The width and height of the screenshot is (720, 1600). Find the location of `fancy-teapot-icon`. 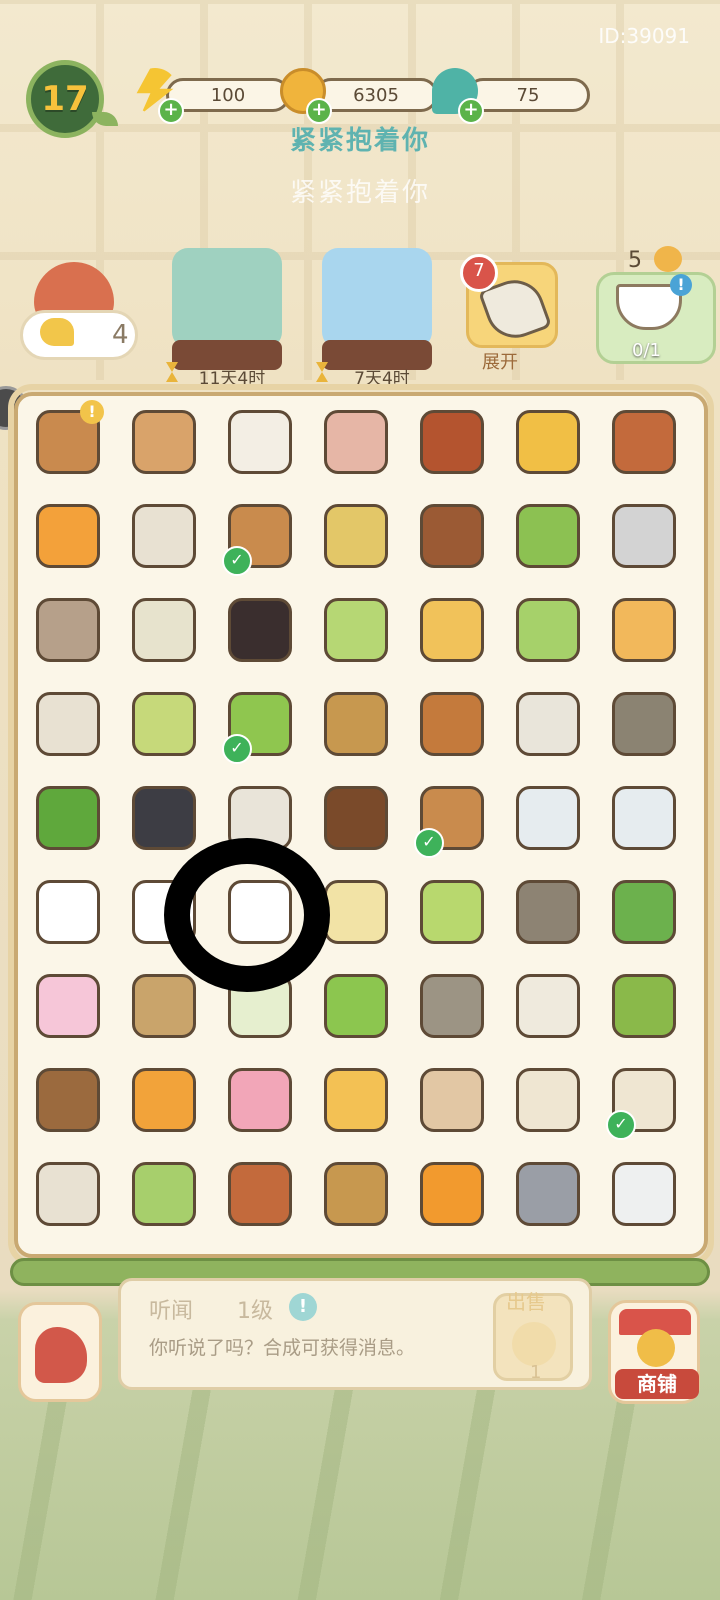

fancy-teapot-icon is located at coordinates (644, 818).